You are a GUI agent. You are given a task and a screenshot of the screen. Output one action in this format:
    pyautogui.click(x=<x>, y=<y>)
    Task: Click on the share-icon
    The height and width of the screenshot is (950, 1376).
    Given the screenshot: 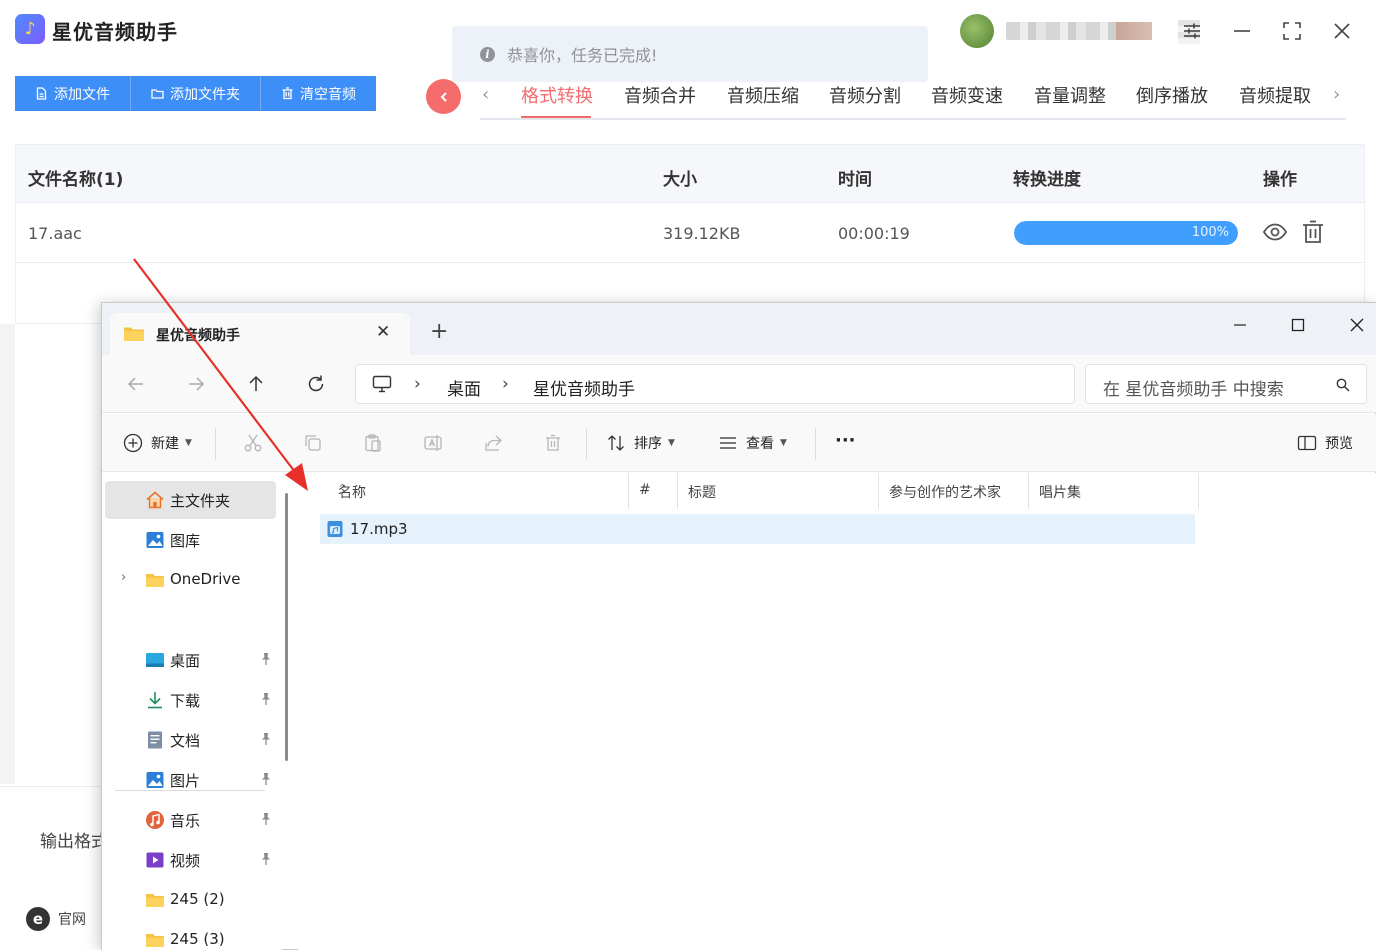 What is the action you would take?
    pyautogui.click(x=493, y=443)
    